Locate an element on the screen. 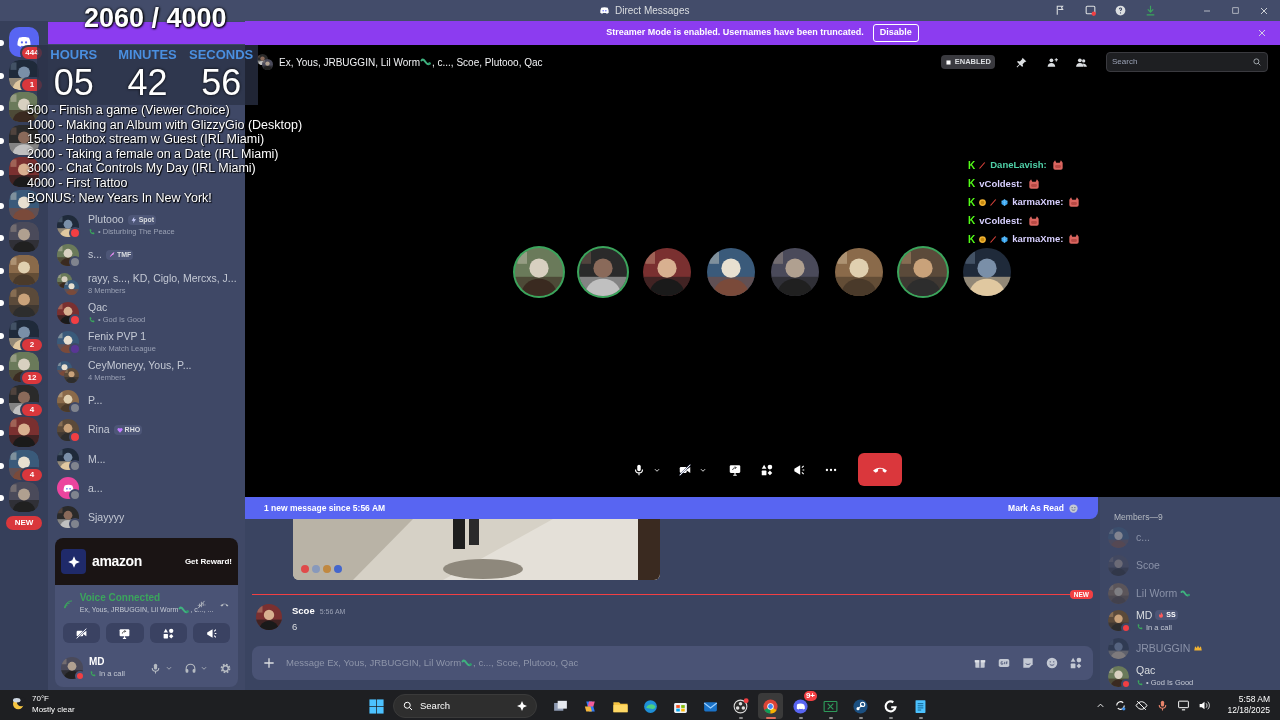  notification-badge: 4 is located at coordinates (32, 410).